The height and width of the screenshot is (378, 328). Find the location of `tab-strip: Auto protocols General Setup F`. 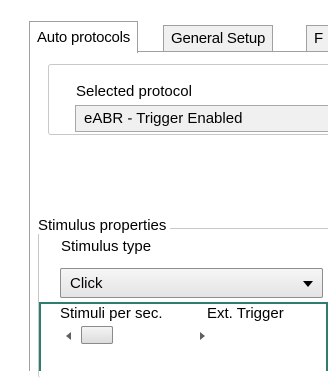

tab-strip: Auto protocols General Setup F is located at coordinates (178, 37).